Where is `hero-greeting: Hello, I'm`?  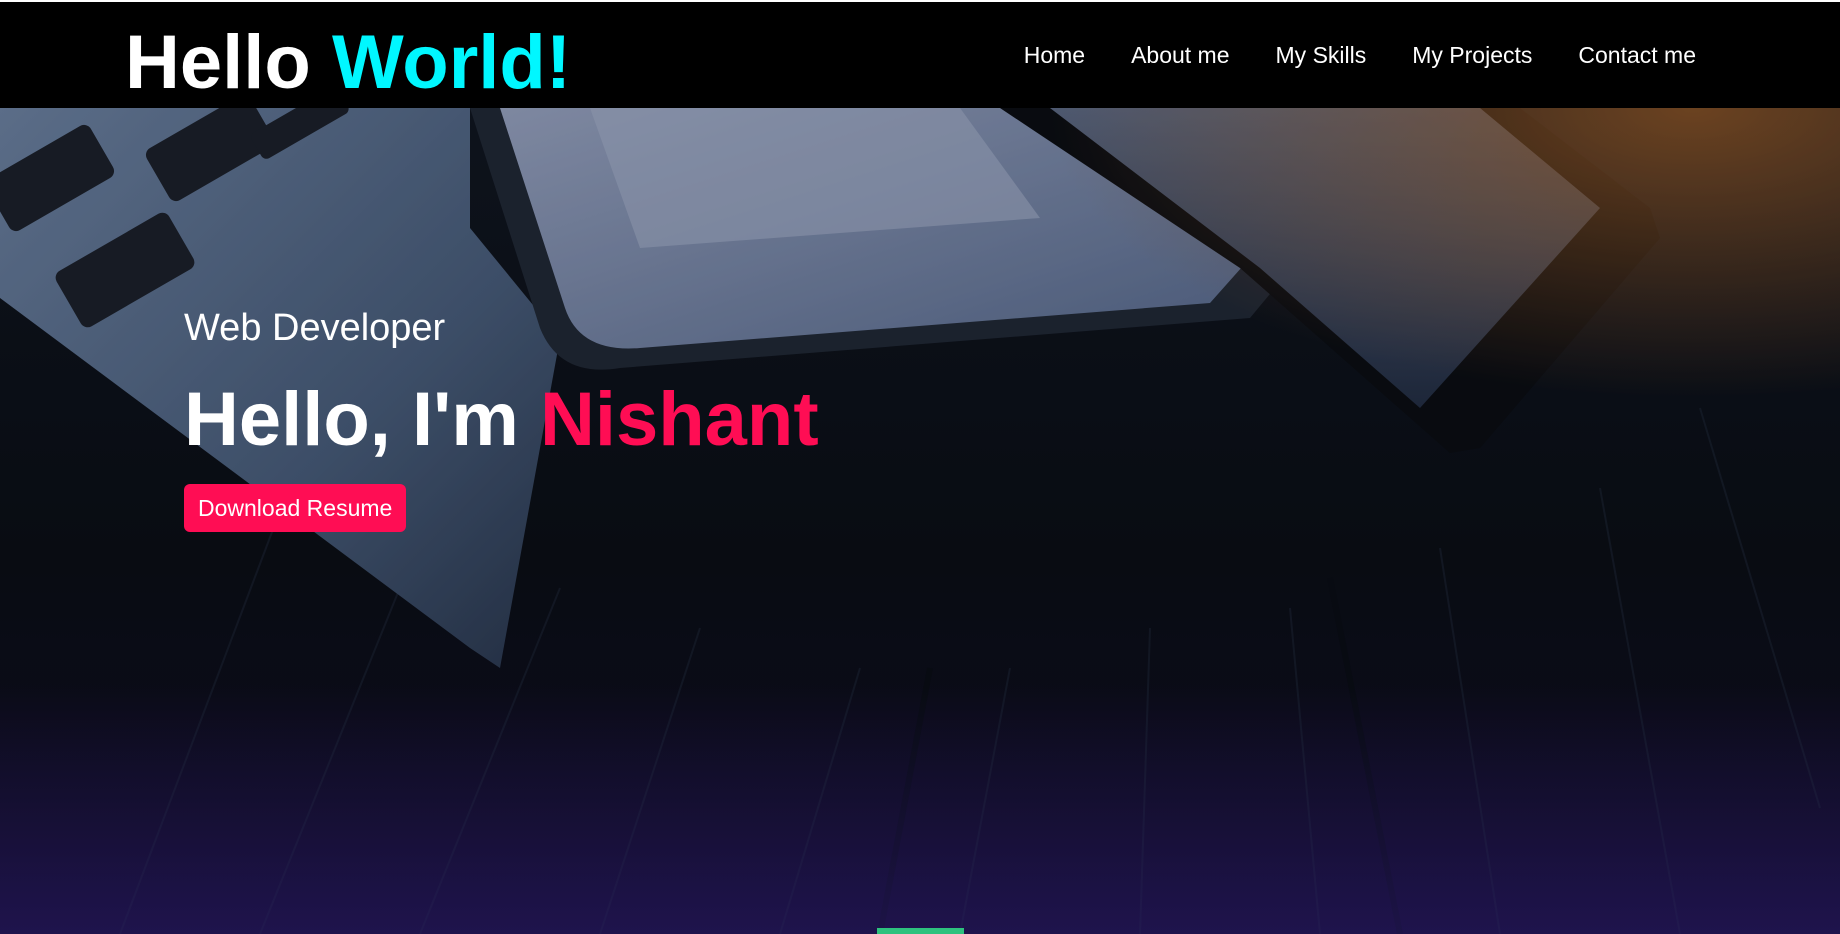
hero-greeting: Hello, I'm is located at coordinates (351, 419).